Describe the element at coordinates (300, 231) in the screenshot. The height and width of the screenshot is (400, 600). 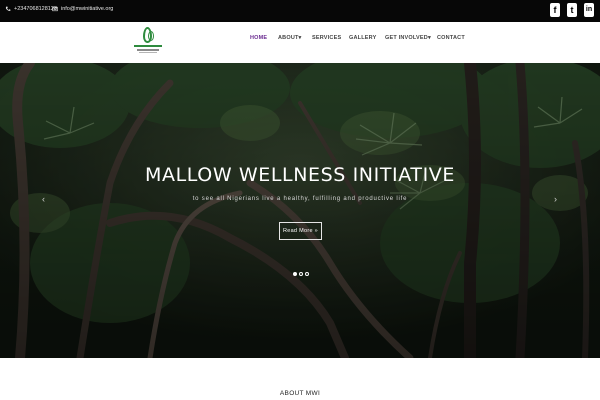
I see `read-more-button: Read More »` at that location.